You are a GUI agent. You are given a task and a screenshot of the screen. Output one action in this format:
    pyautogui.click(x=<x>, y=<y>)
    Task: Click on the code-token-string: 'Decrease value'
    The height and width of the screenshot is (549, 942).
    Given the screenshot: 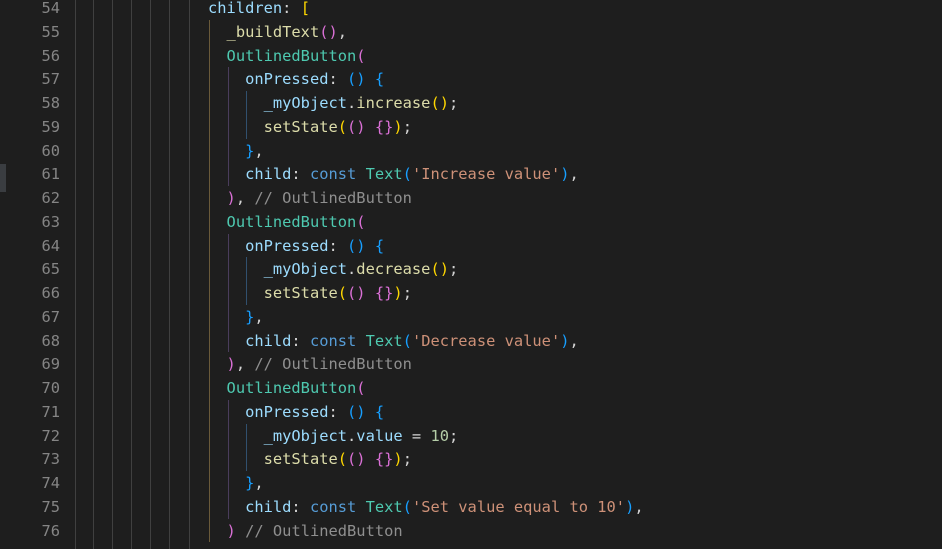 What is the action you would take?
    pyautogui.click(x=486, y=340)
    